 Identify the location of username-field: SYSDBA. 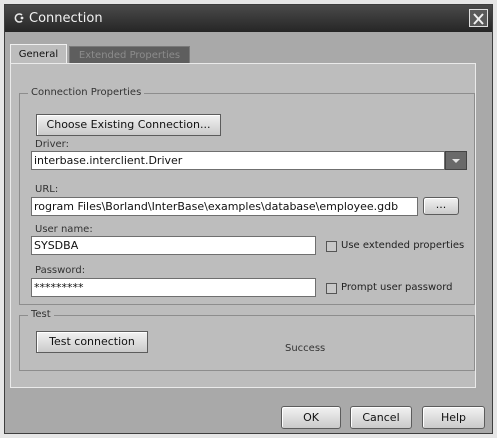
(173, 245).